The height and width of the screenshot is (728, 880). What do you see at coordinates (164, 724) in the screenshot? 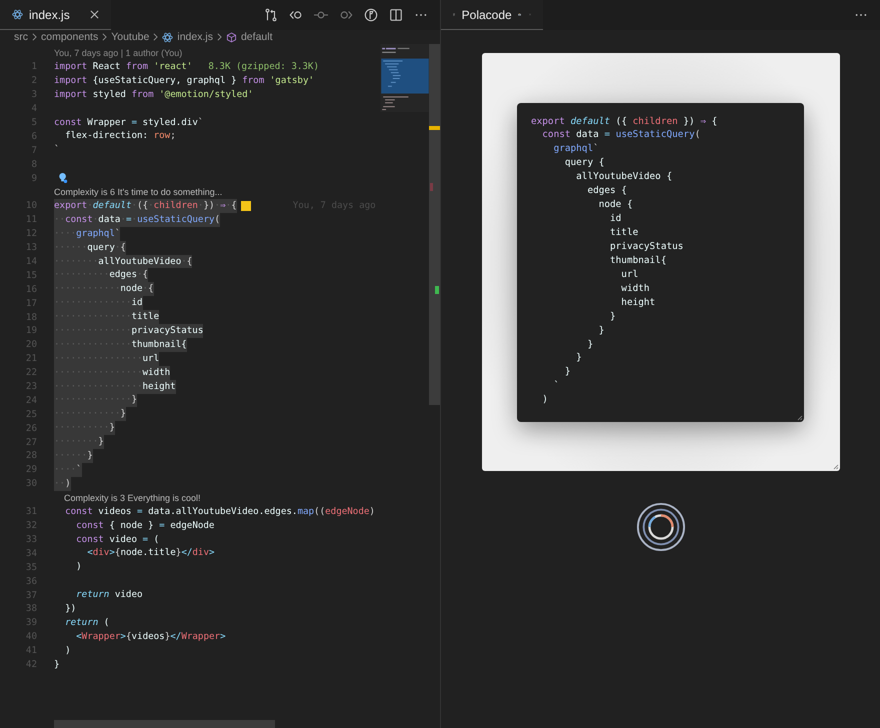
I see `horizontal-scrollbar` at bounding box center [164, 724].